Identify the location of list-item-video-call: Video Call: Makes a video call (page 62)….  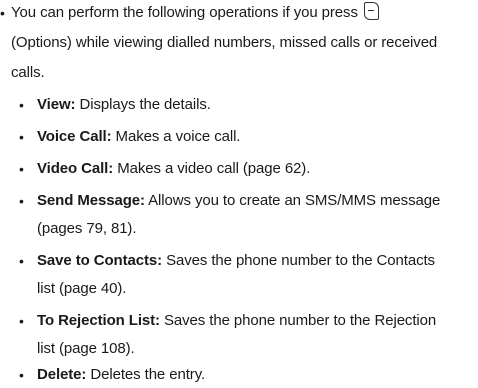
(173, 169).